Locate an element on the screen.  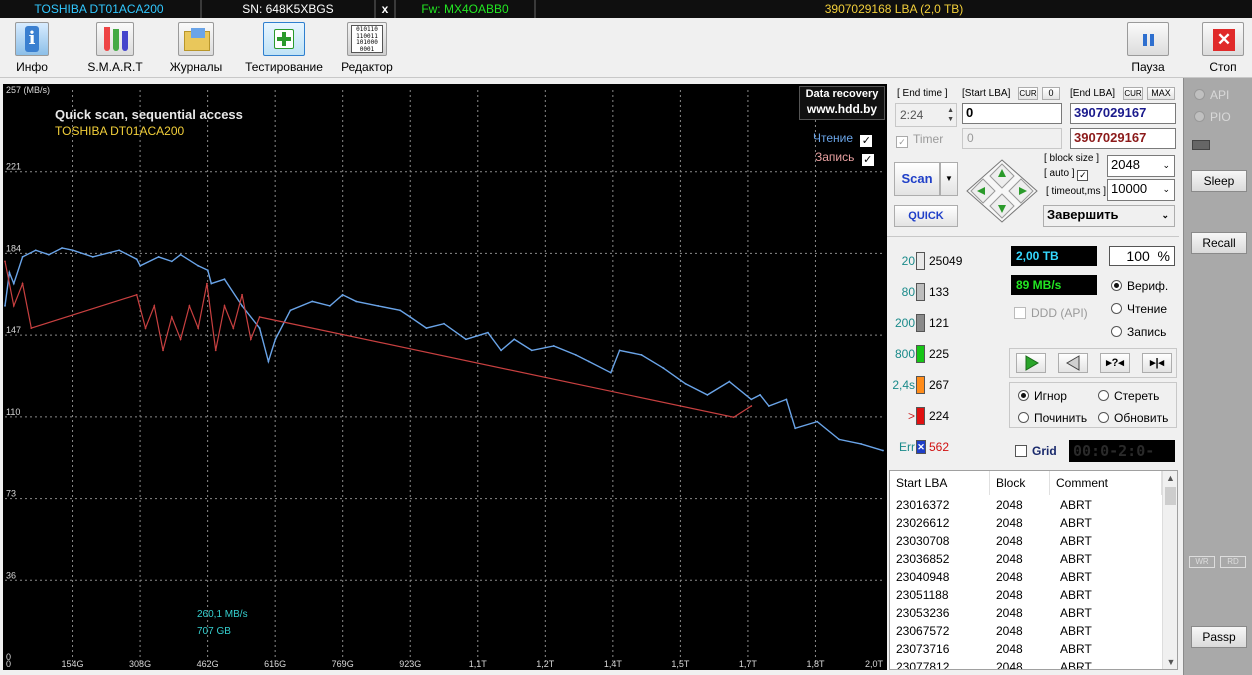
start-lba-input: 0 is located at coordinates (1012, 113).